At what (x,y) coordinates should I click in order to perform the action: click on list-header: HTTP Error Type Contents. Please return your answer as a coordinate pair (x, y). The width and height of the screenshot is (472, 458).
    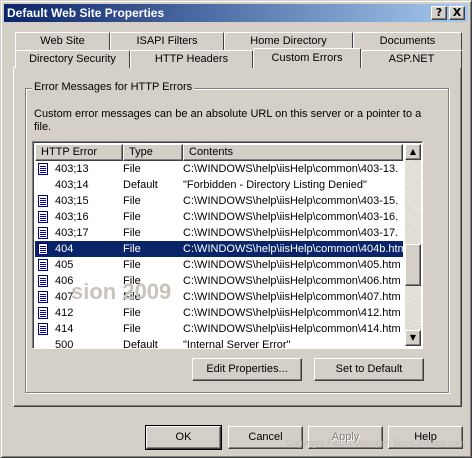
    Looking at the image, I should click on (219, 152).